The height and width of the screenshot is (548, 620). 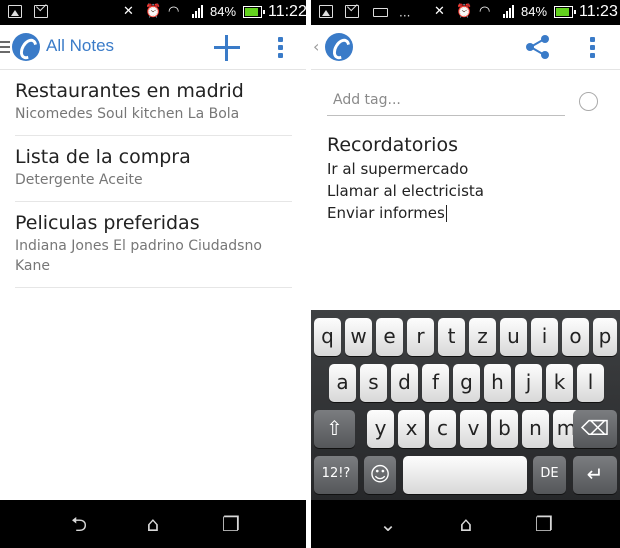 I want to click on note-preview: Detergente Aceite, so click(x=79, y=180).